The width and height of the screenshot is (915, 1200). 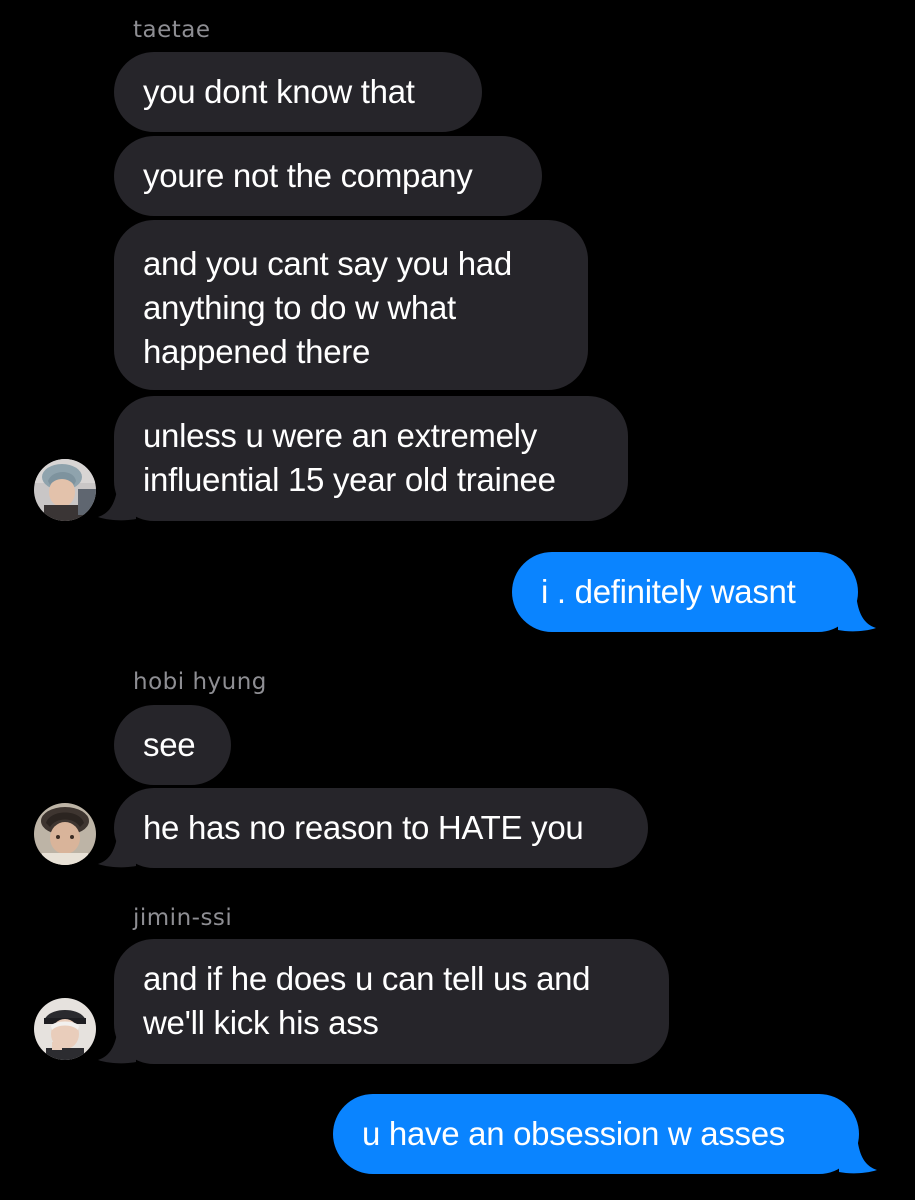 What do you see at coordinates (65, 834) in the screenshot?
I see `contact-avatar-hobi-icon` at bounding box center [65, 834].